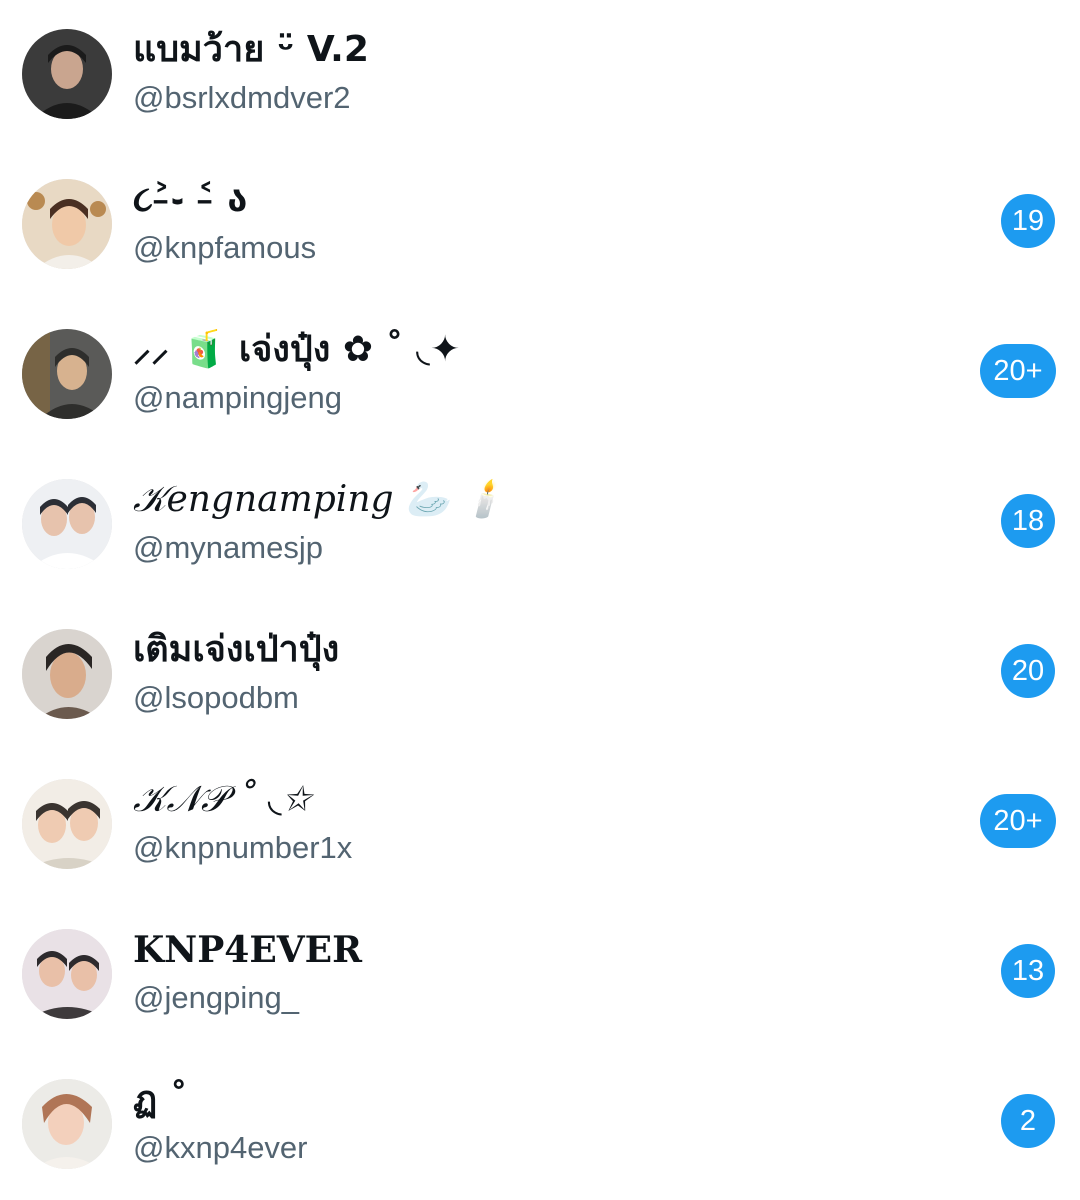 This screenshot has height=1200, width=1080. Describe the element at coordinates (216, 697) in the screenshot. I see `username-handle: @lsopodbm` at that location.